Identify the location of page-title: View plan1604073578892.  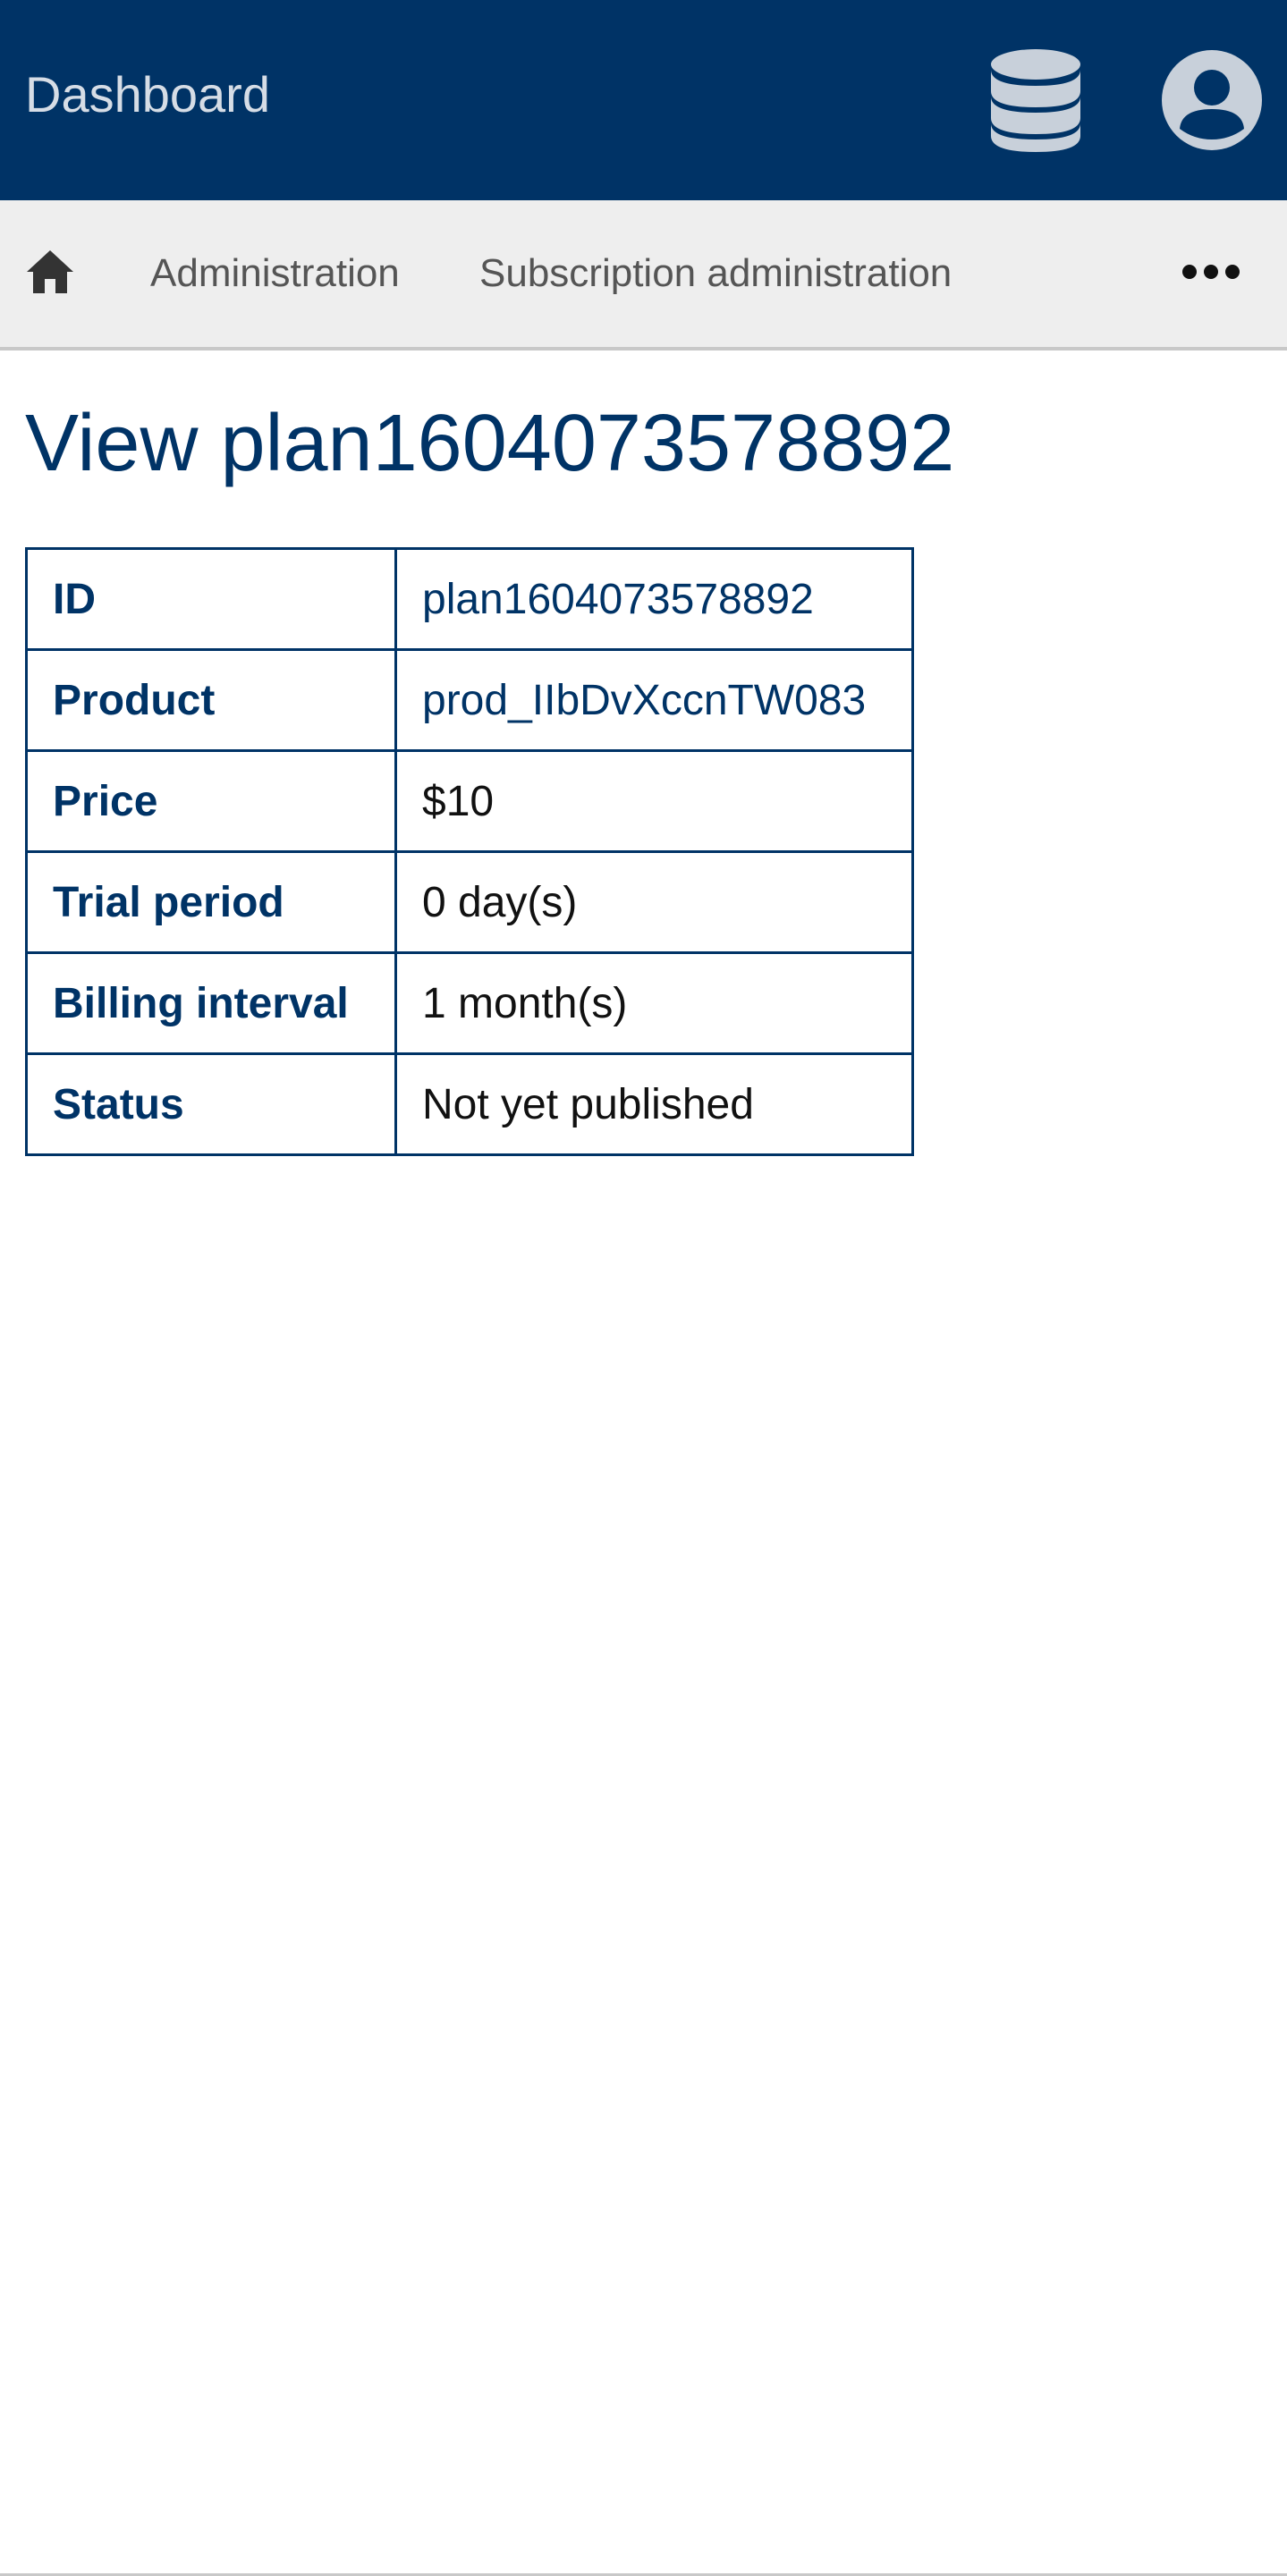
(490, 443).